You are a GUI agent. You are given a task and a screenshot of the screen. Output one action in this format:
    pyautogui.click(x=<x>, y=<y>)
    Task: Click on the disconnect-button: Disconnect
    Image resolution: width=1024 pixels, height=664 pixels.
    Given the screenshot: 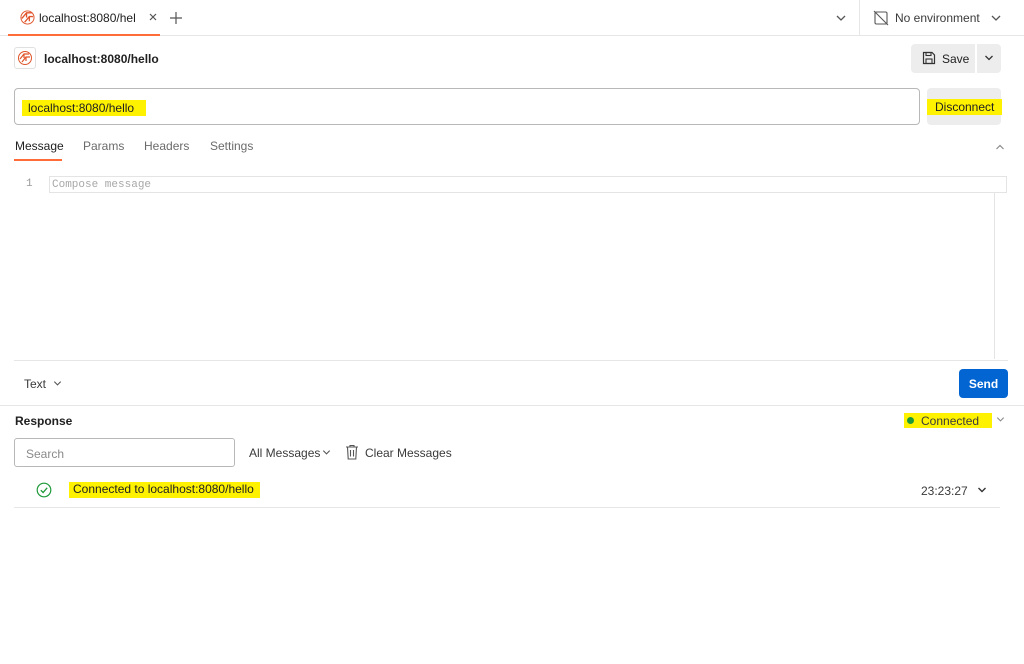 What is the action you would take?
    pyautogui.click(x=965, y=106)
    